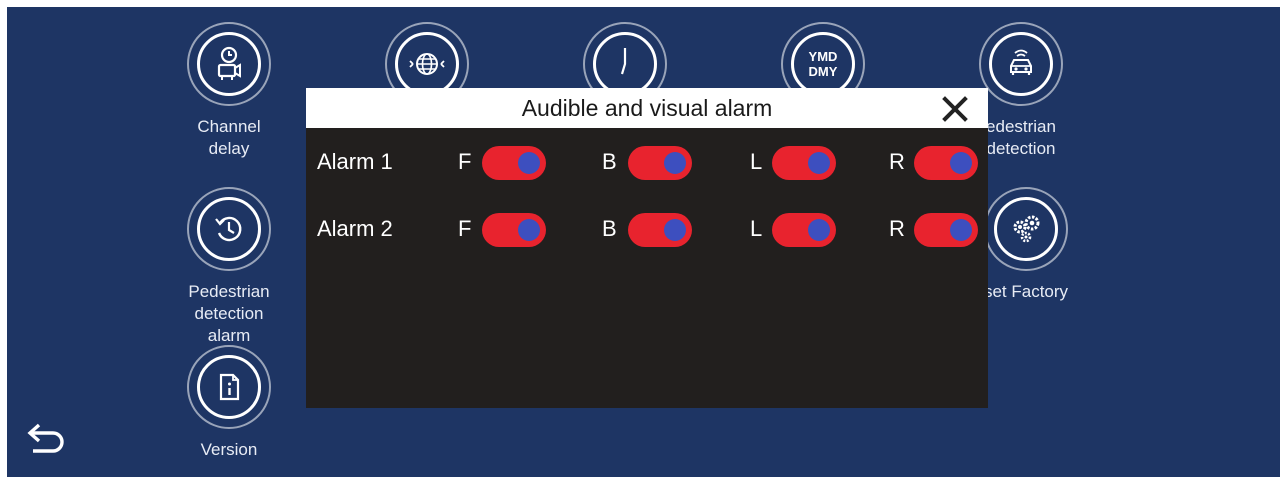  I want to click on dialog-title: Audible and visual alarm, so click(647, 107).